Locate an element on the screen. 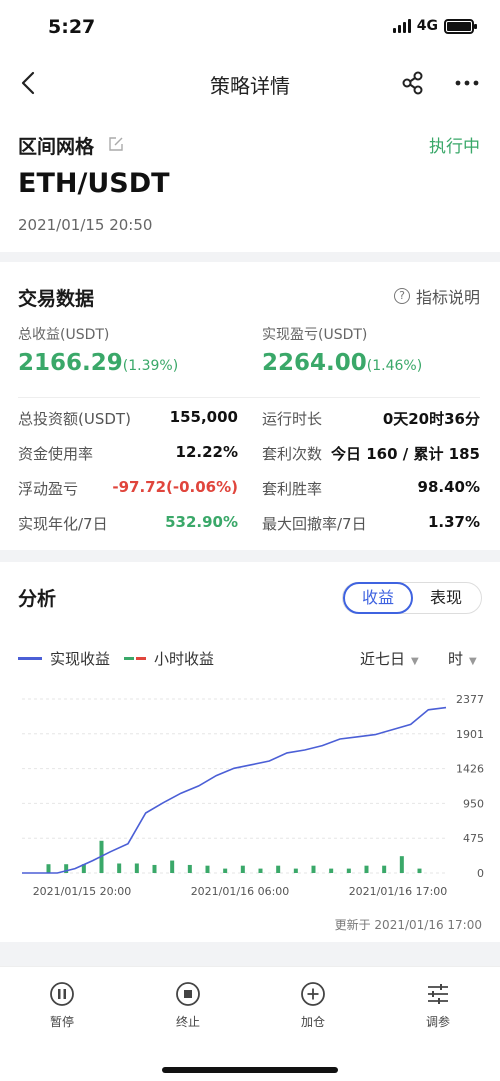  analysis-tabs: 收益 表现 is located at coordinates (412, 598).